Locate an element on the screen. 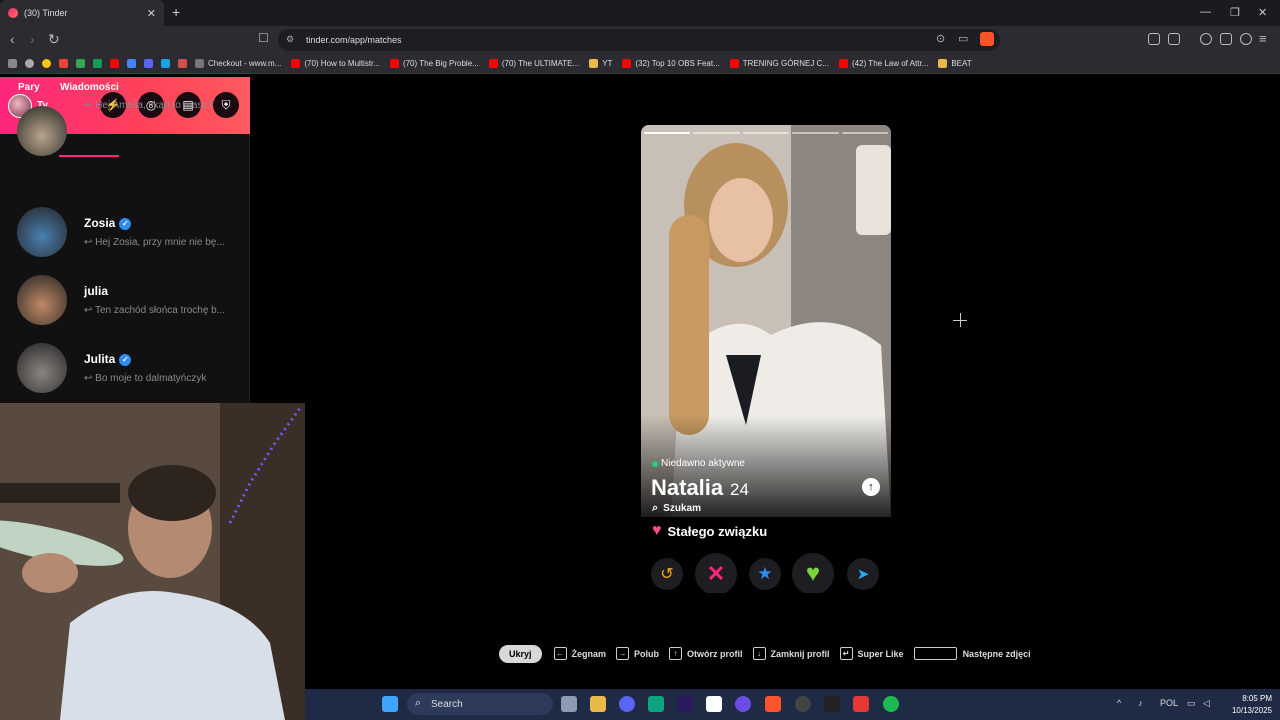  tab-messages: Wiadomości is located at coordinates (89, 87).